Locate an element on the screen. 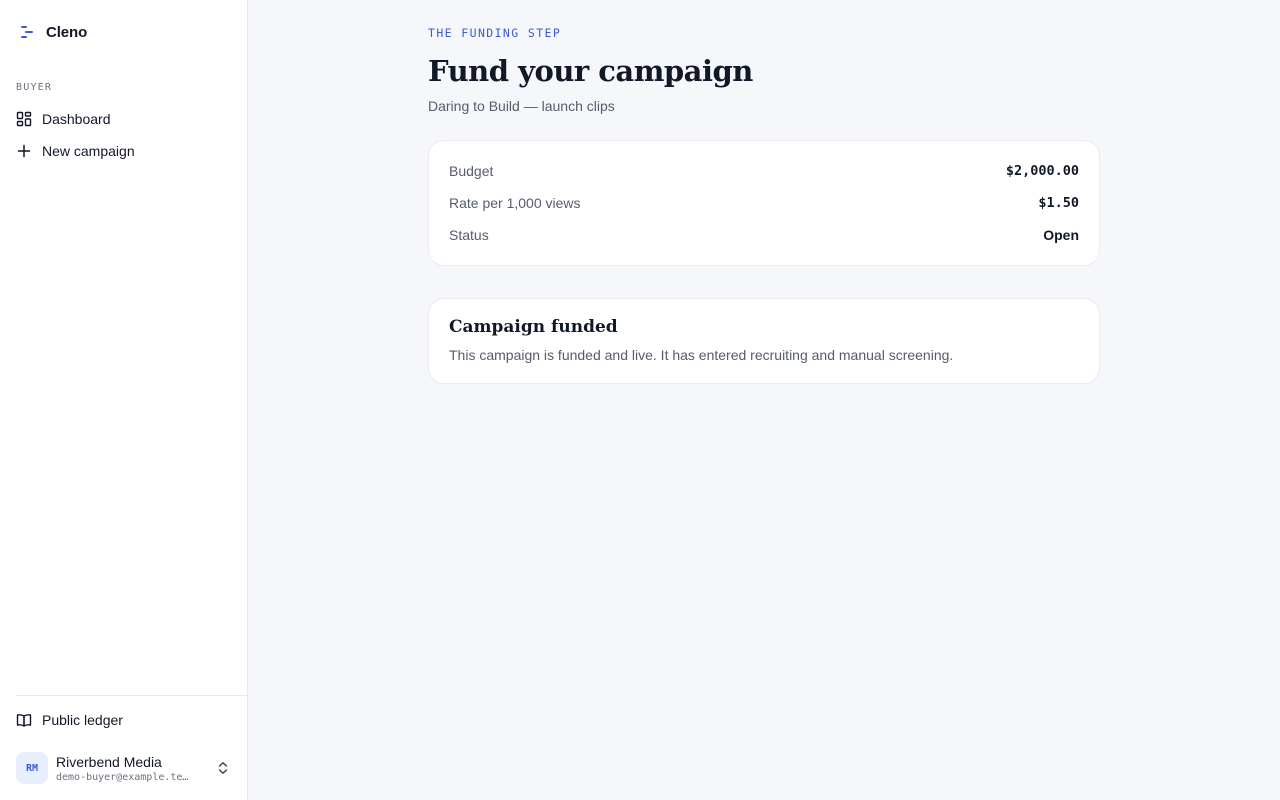 This screenshot has width=1280, height=800. sidebar-item-dashboard: Dashboard is located at coordinates (123, 119).